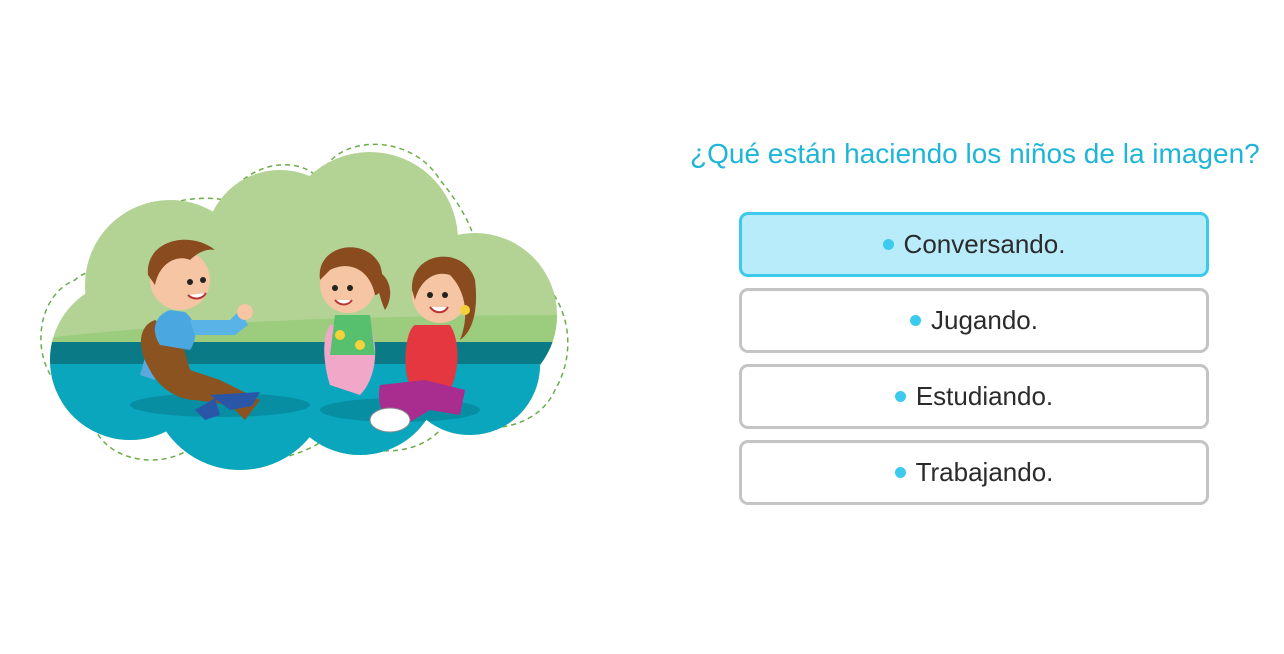  I want to click on answer-option-jugando: Jugando., so click(974, 320).